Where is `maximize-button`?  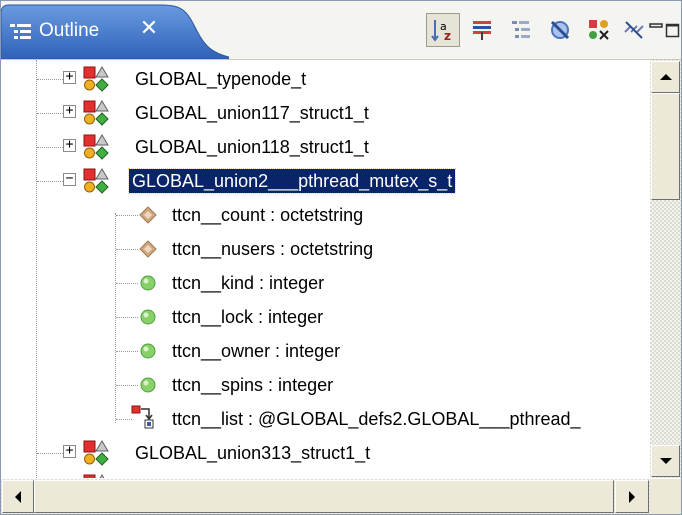
maximize-button is located at coordinates (672, 30).